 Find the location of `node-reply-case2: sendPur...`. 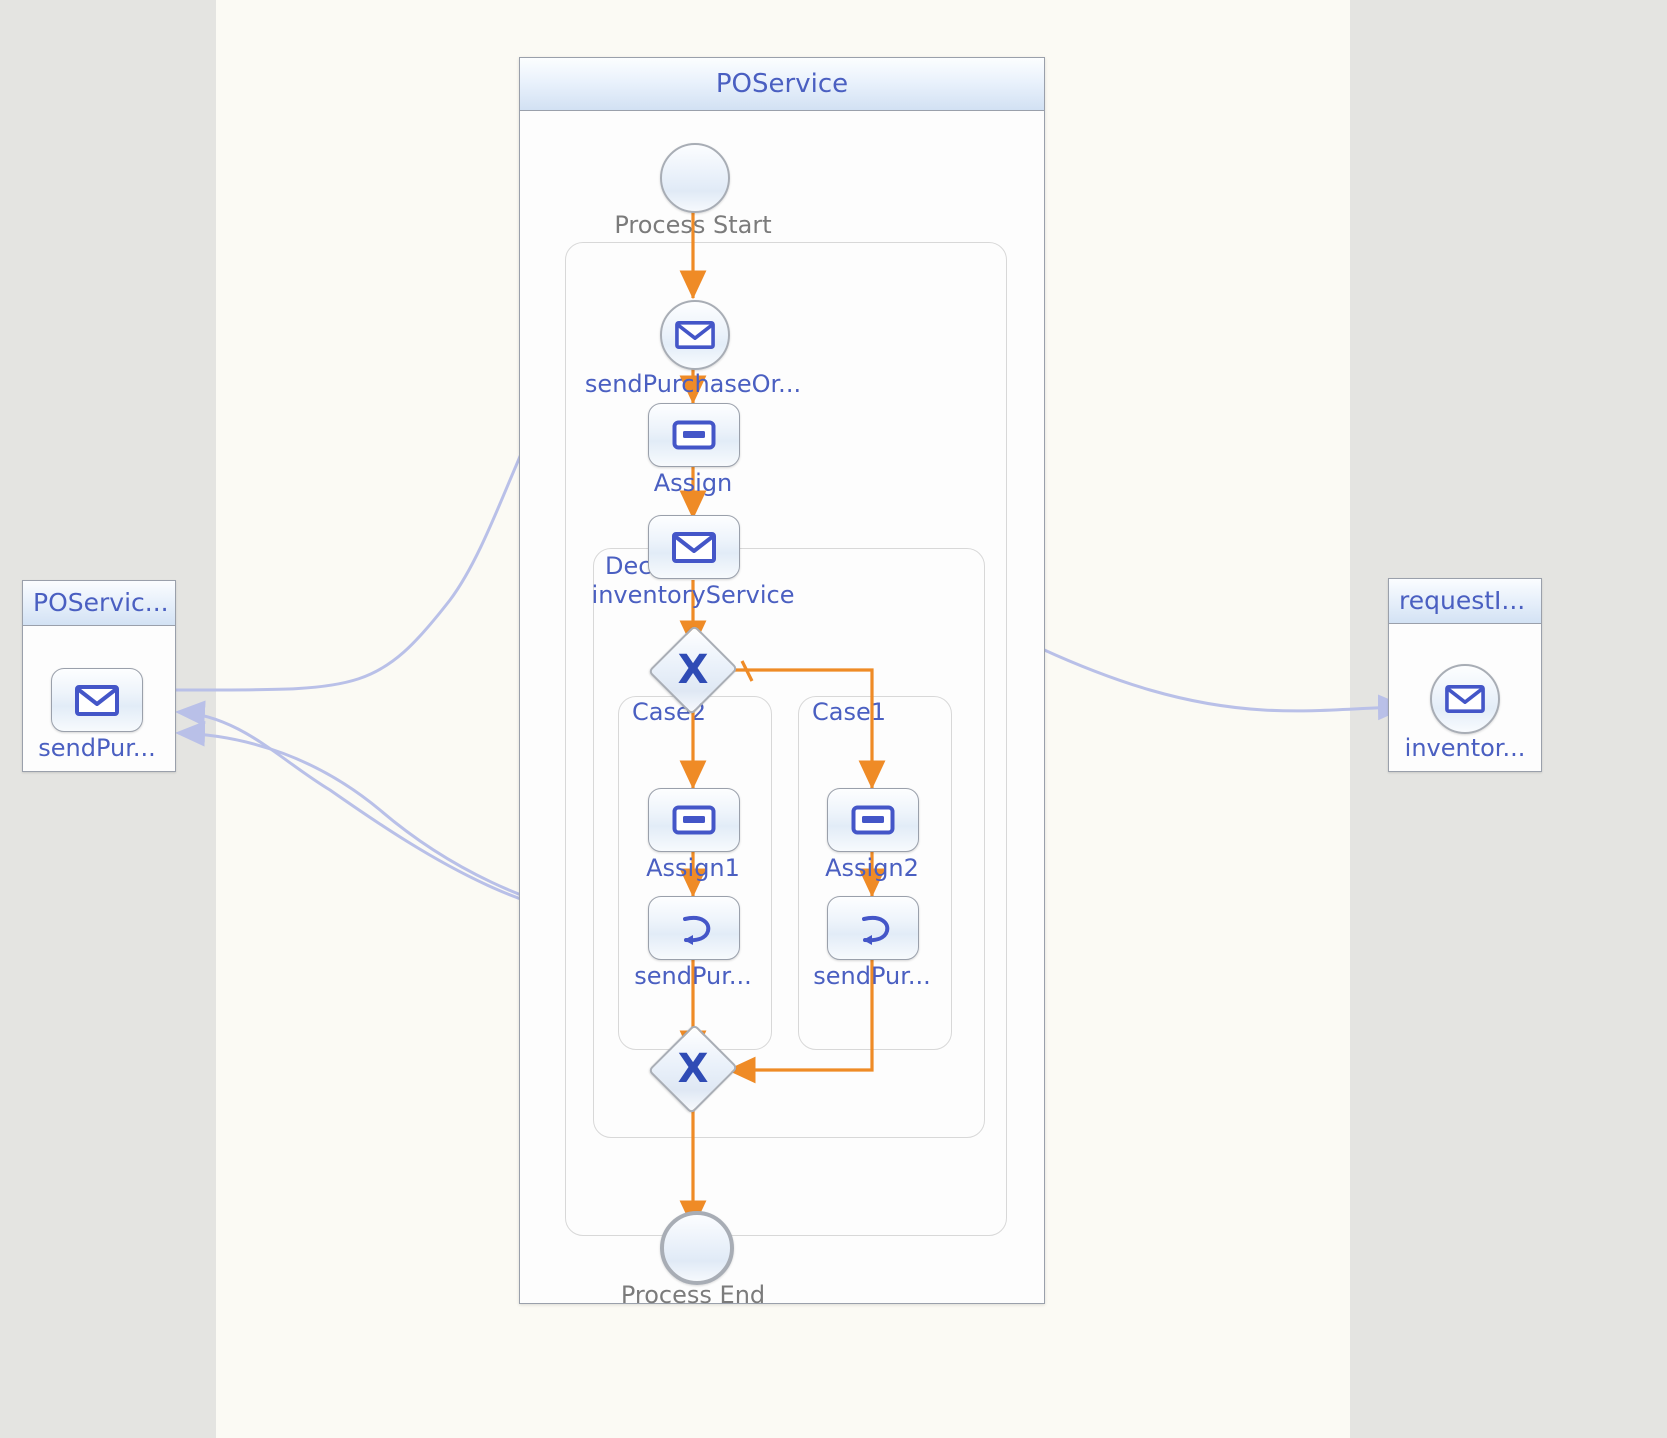

node-reply-case2: sendPur... is located at coordinates (693, 943).